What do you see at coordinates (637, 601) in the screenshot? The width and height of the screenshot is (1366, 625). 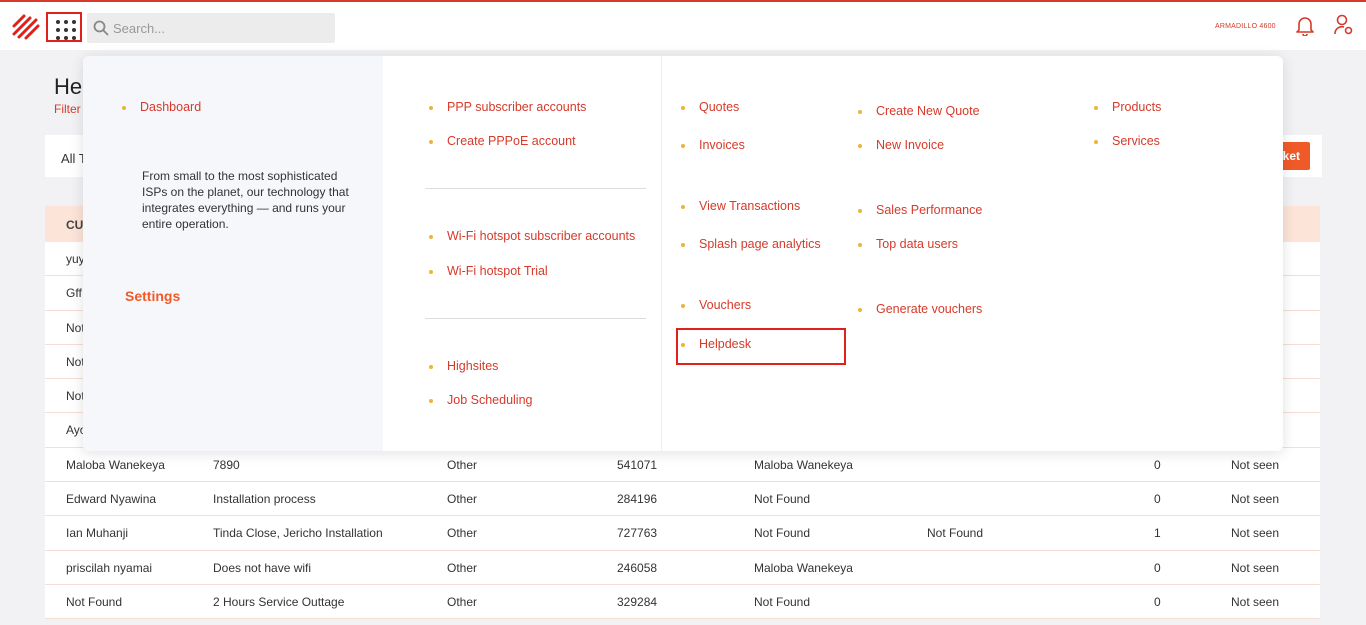 I see `table-cell: 329284` at bounding box center [637, 601].